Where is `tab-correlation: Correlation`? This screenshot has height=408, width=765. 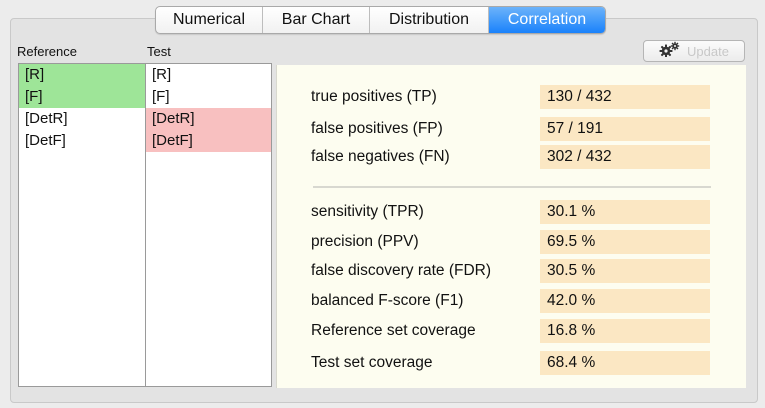 tab-correlation: Correlation is located at coordinates (547, 20).